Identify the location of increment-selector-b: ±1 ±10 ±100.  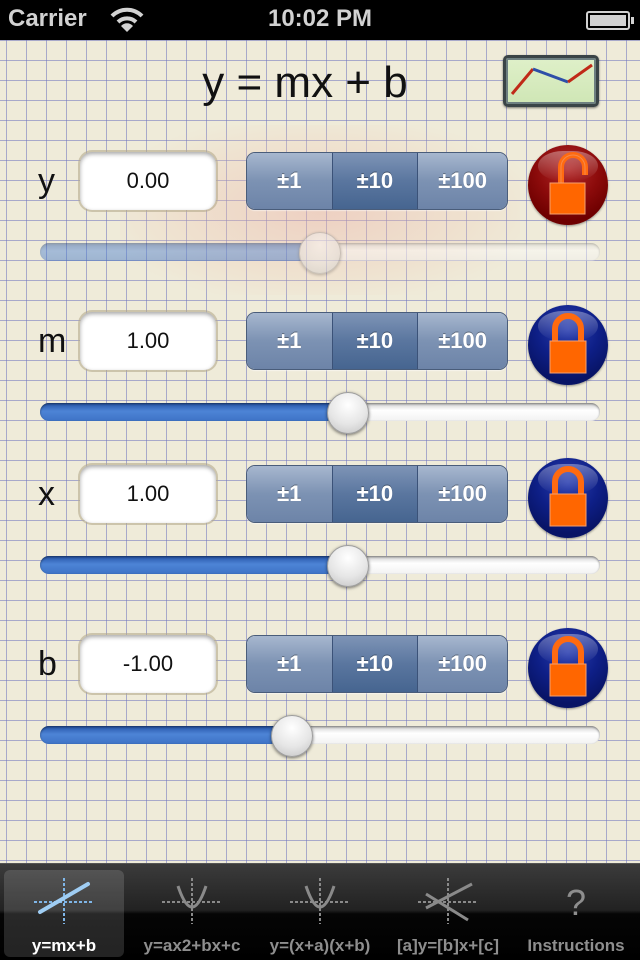
(377, 664).